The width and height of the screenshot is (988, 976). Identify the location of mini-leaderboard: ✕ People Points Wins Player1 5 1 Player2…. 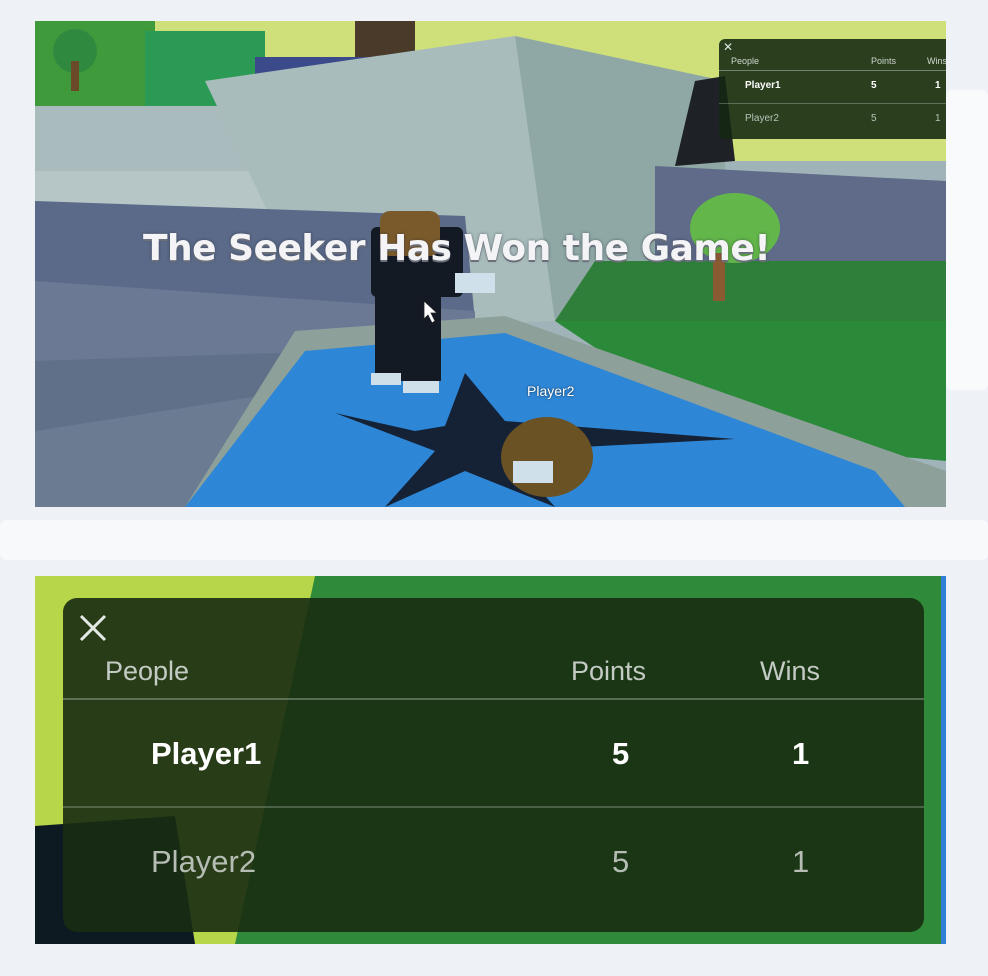
(832, 89).